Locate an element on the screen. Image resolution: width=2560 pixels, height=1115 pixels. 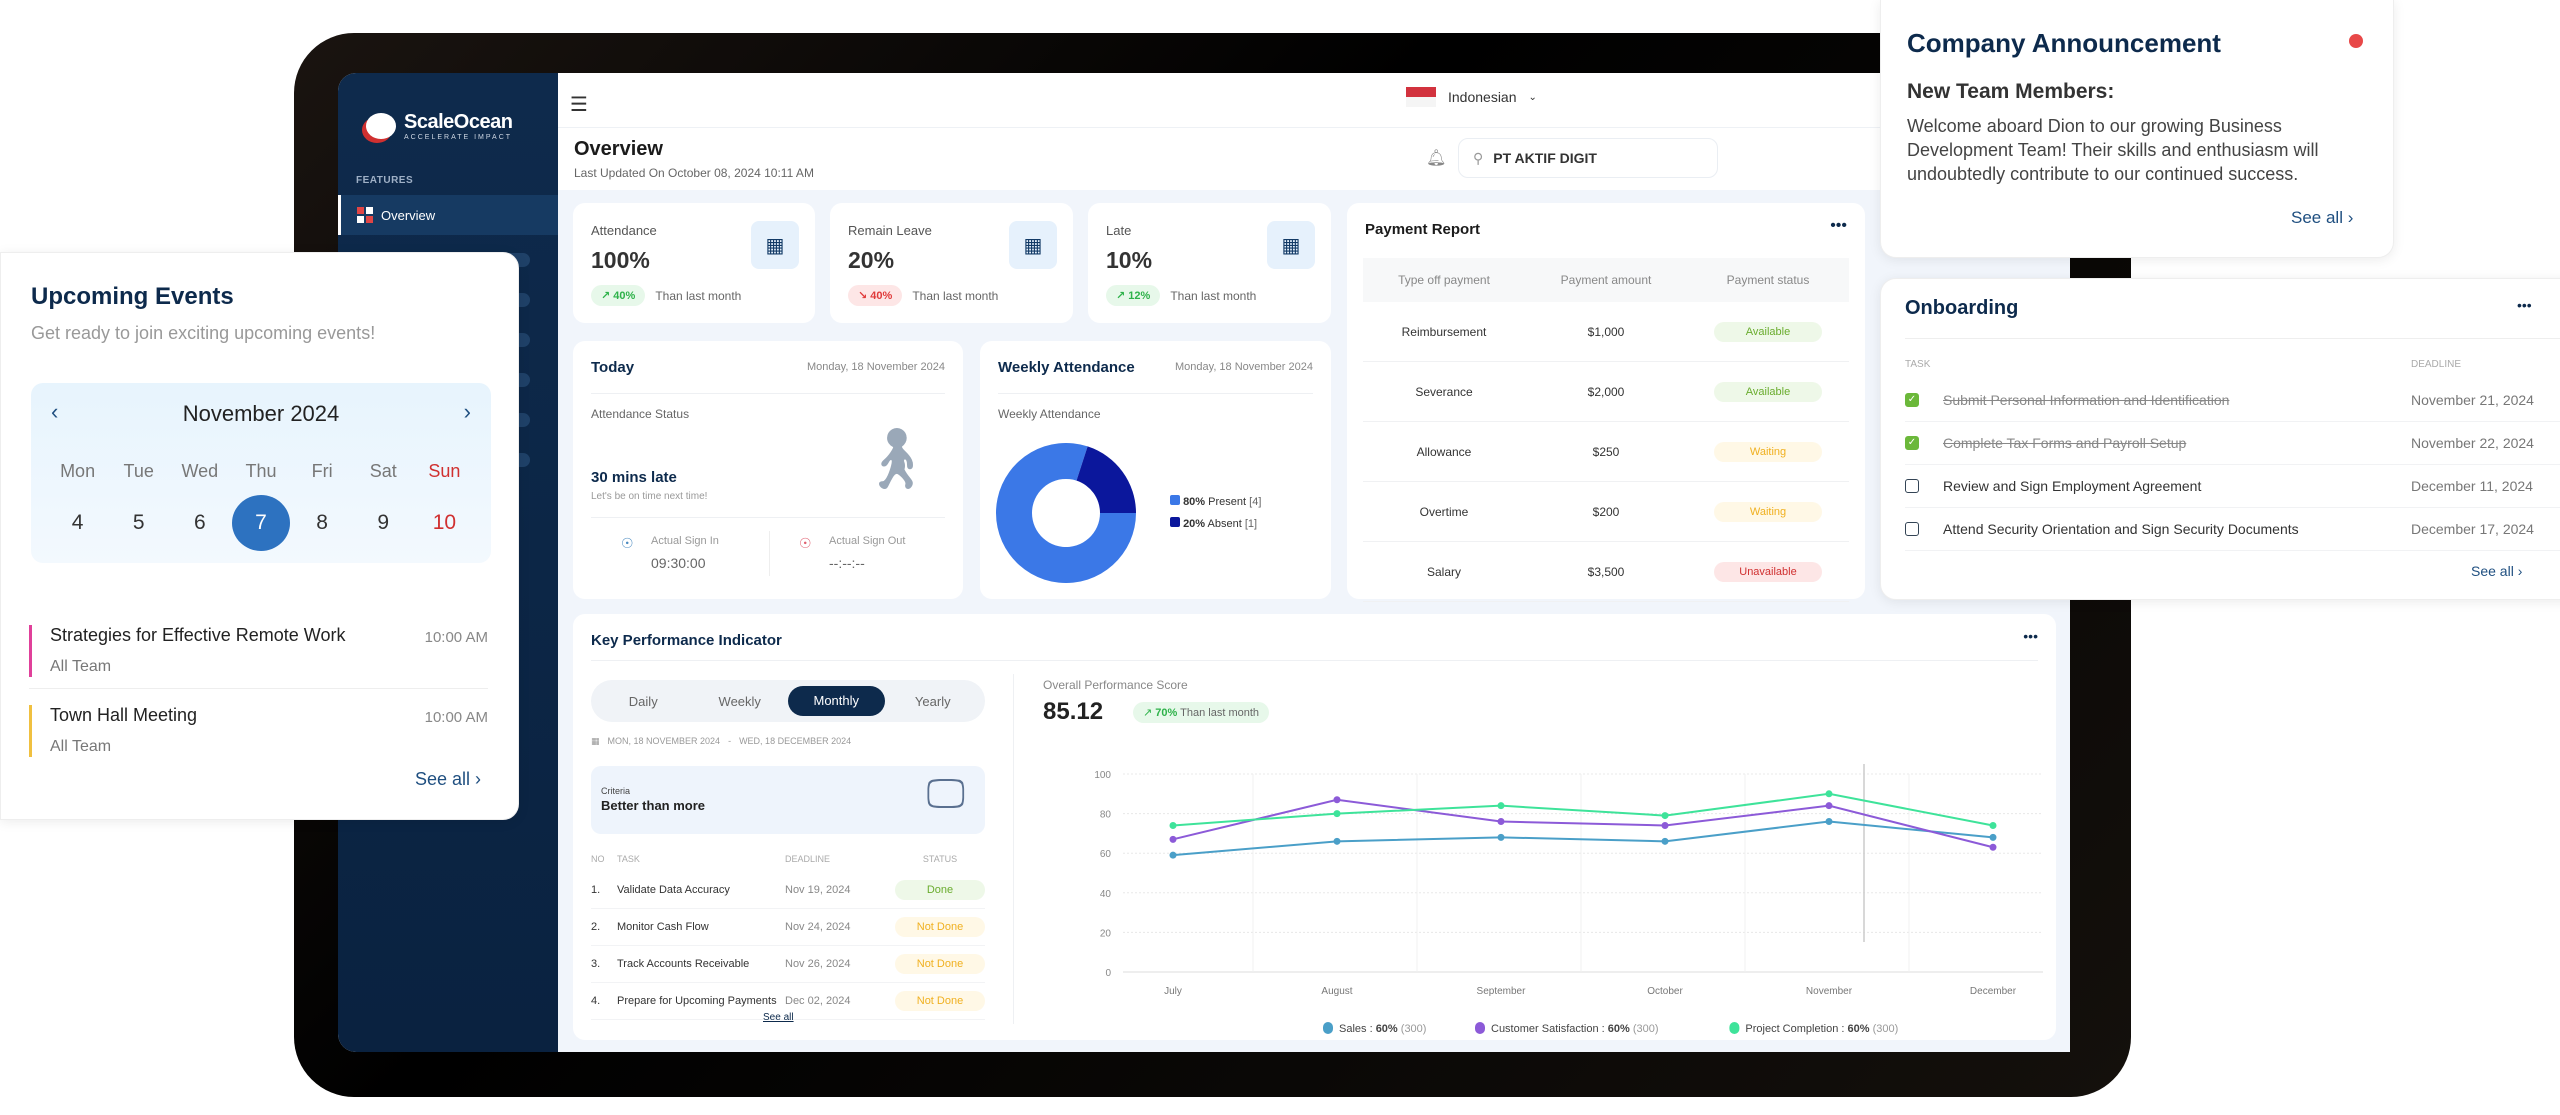
weekday-label: Sun is located at coordinates (444, 471).